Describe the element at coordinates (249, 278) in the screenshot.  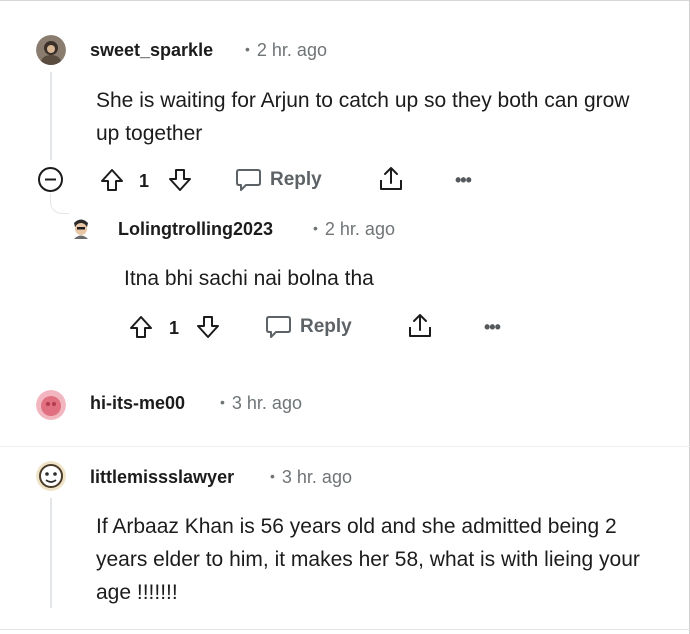
I see `comment-body: Itna bhi sachi nai bolna tha` at that location.